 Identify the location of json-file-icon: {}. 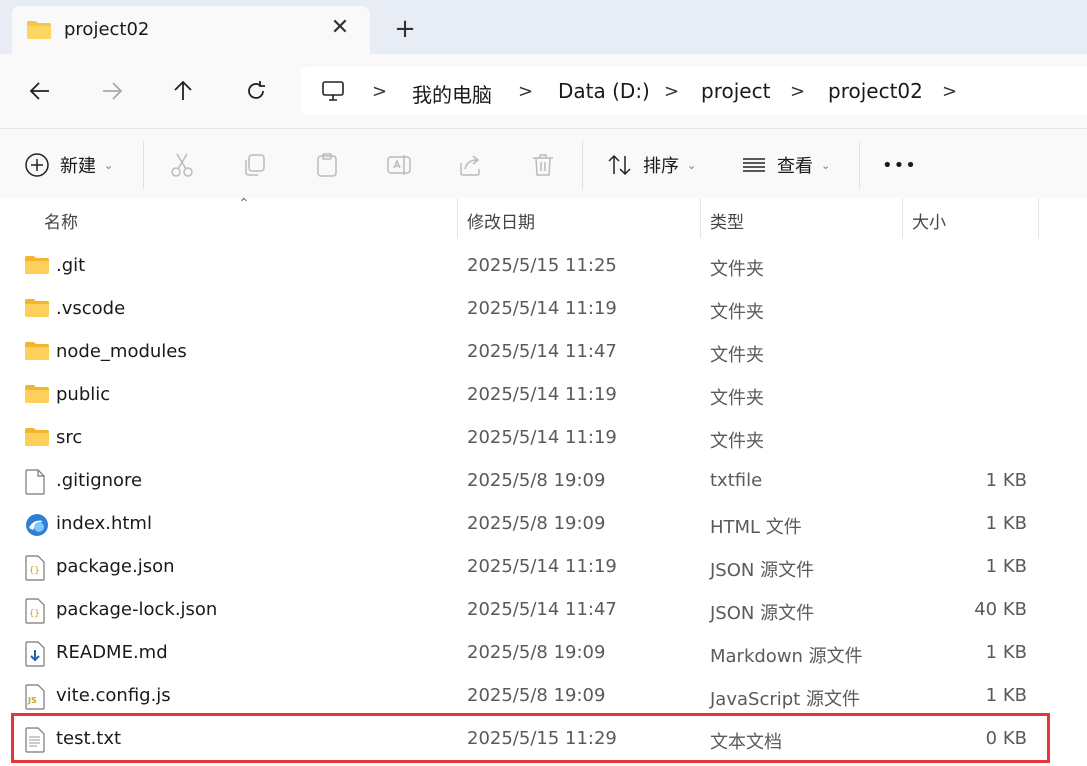
(38, 611).